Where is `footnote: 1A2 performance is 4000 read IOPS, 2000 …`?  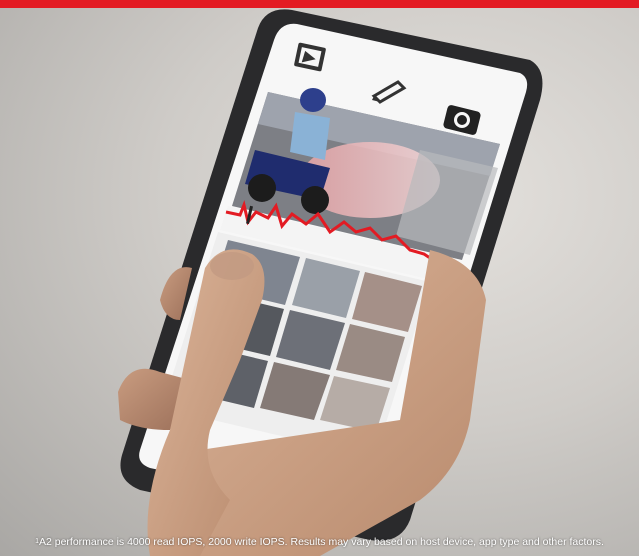
footnote: 1A2 performance is 4000 read IOPS, 2000 … is located at coordinates (319, 542).